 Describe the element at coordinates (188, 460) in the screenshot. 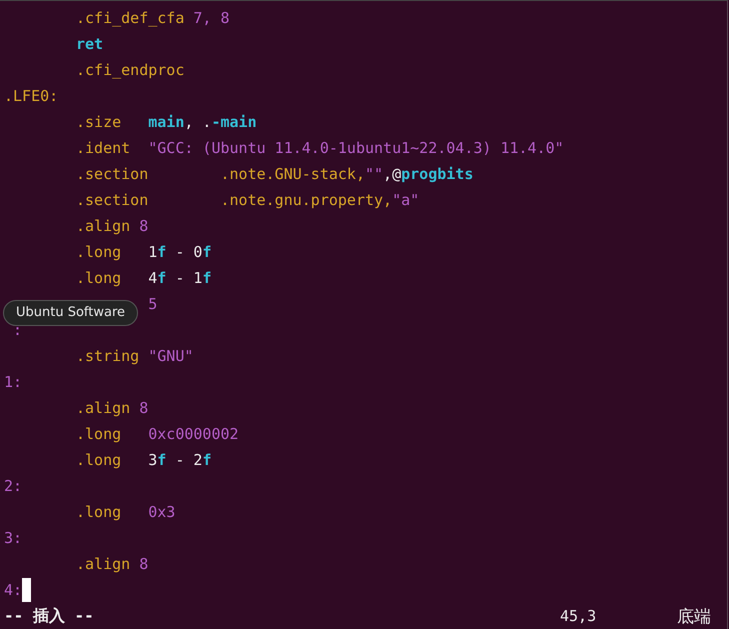

I see `code-text: - 2` at that location.